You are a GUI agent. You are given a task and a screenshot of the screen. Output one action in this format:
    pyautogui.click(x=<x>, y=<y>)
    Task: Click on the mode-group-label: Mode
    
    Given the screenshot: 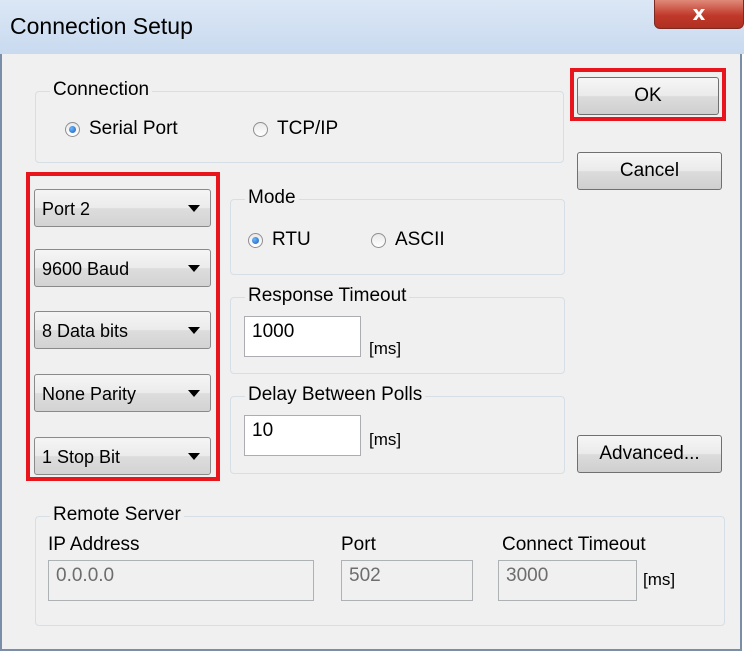 What is the action you would take?
    pyautogui.click(x=272, y=198)
    